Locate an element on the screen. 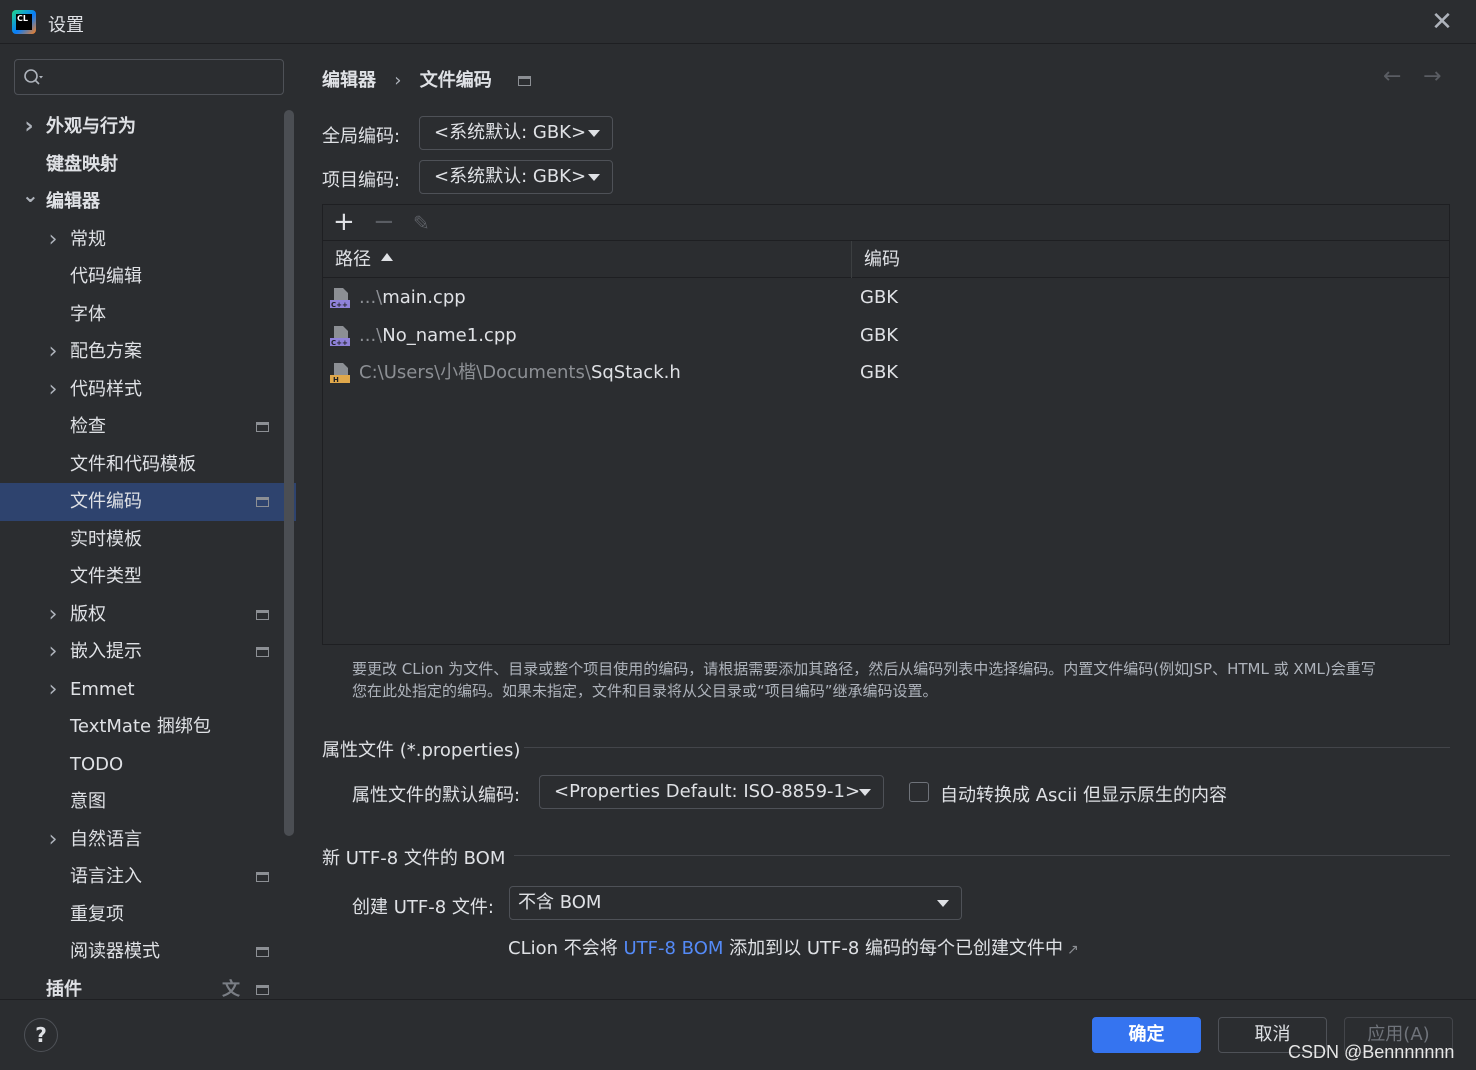  sidebar-item: › 常规 is located at coordinates (148, 240).